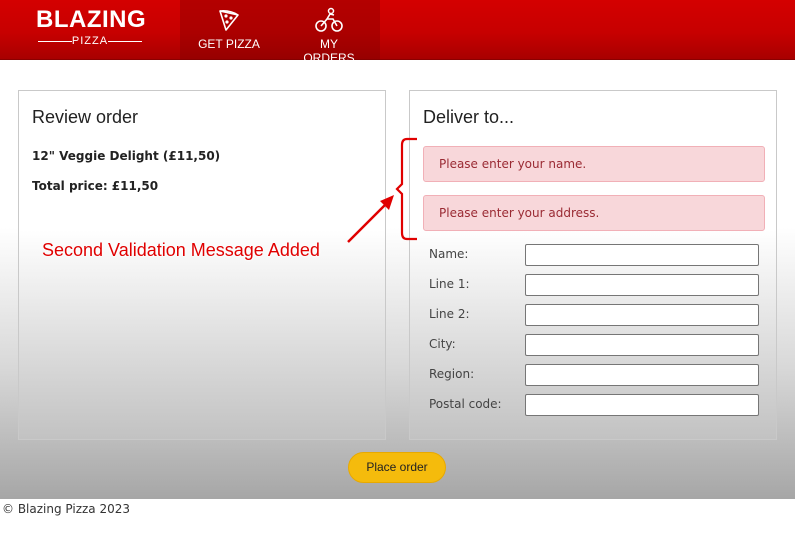 The image size is (795, 545). I want to click on region-label: Region:, so click(452, 374).